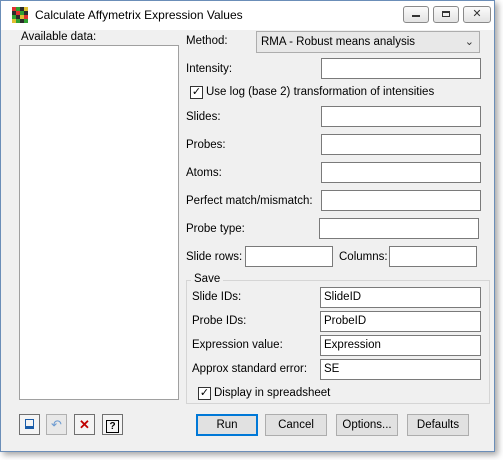 The width and height of the screenshot is (503, 460). I want to click on close-button: ✕, so click(477, 14).